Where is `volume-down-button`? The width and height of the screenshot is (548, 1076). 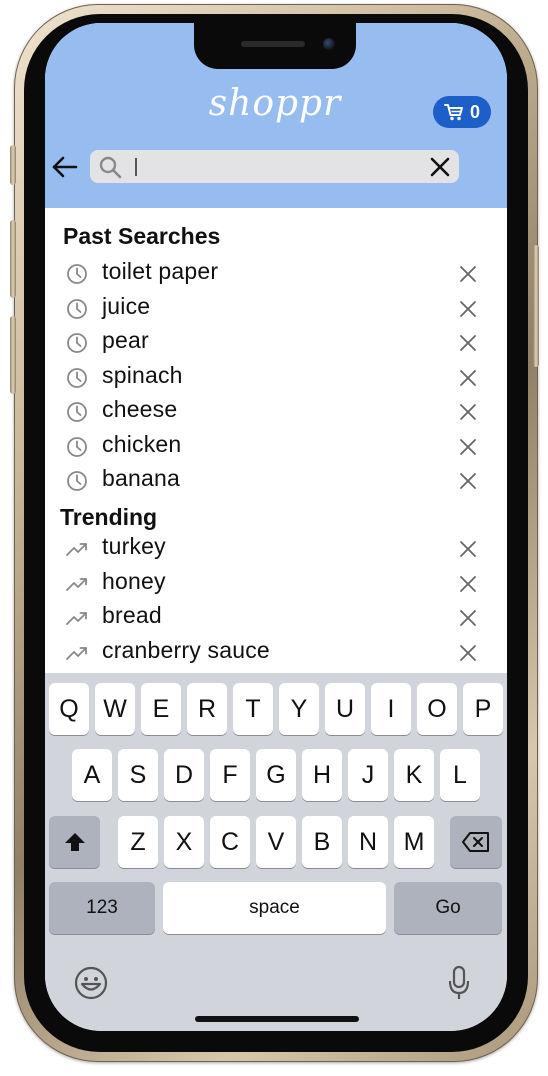 volume-down-button is located at coordinates (13, 355).